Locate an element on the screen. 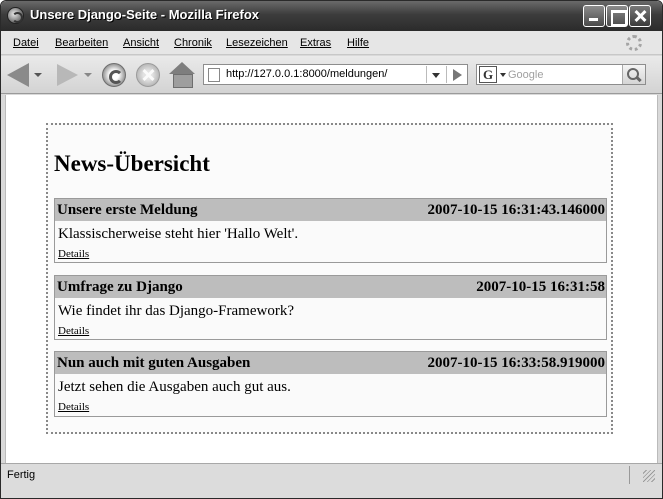 The width and height of the screenshot is (663, 499). menu-bearbeiten: Bearbeiten is located at coordinates (81, 43).